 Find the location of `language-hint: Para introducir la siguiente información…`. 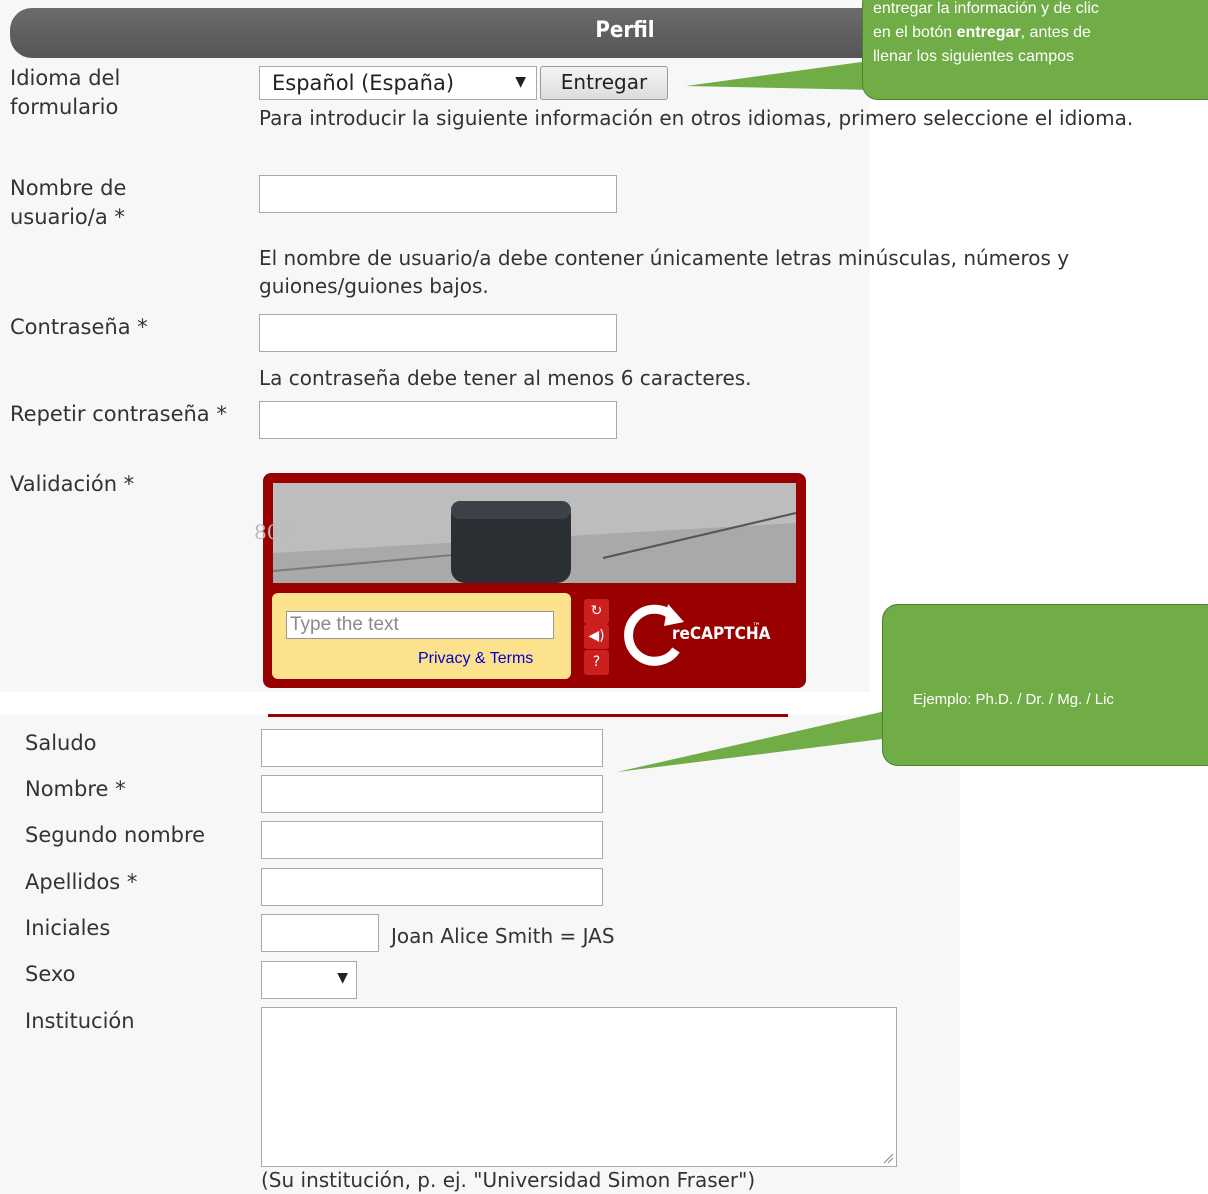

language-hint: Para introducir la siguiente información… is located at coordinates (696, 118).